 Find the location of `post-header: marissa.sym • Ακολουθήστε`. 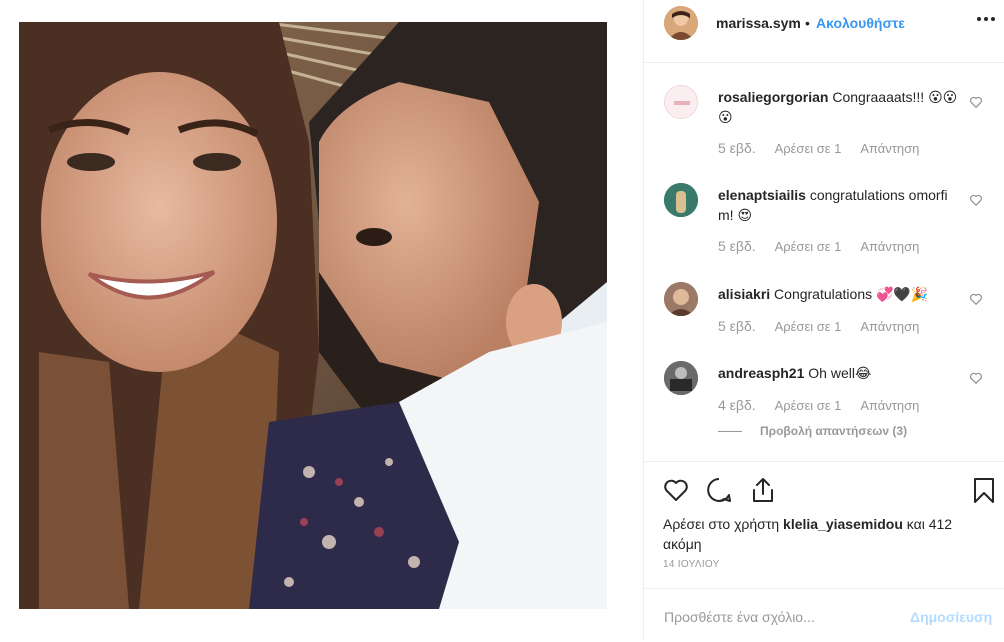

post-header: marissa.sym • Ακολουθήστε is located at coordinates (824, 31).